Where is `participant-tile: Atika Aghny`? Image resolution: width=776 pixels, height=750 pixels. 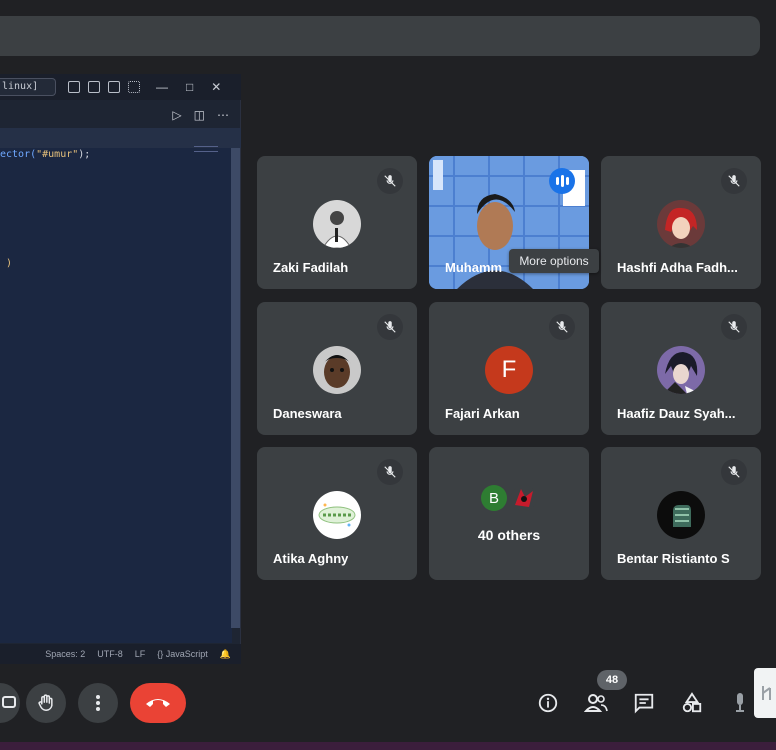 participant-tile: Atika Aghny is located at coordinates (337, 513).